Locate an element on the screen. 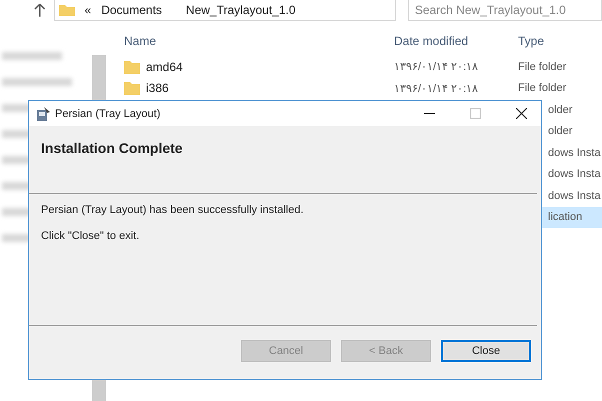  dialog-button: Close is located at coordinates (486, 351).